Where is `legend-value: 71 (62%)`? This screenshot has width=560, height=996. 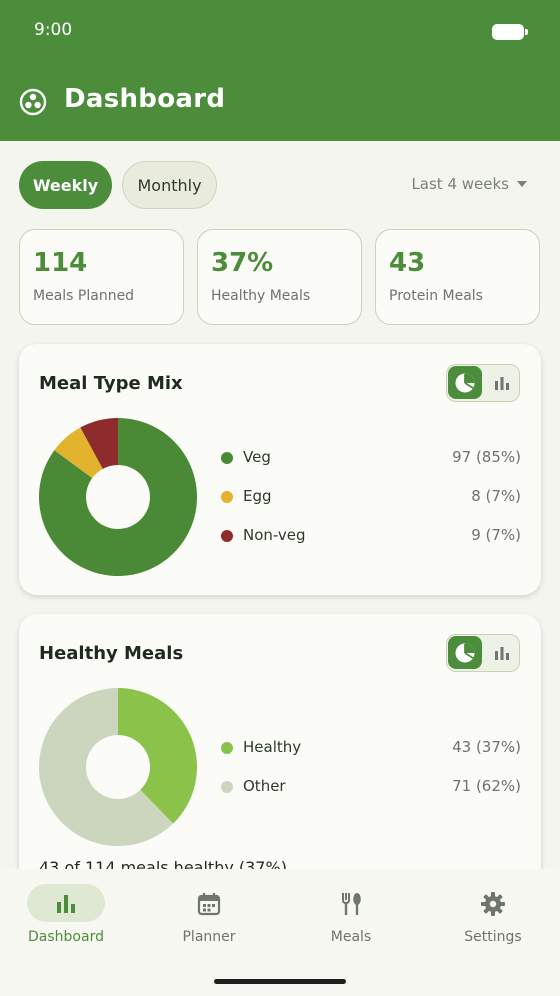
legend-value: 71 (62%) is located at coordinates (486, 786).